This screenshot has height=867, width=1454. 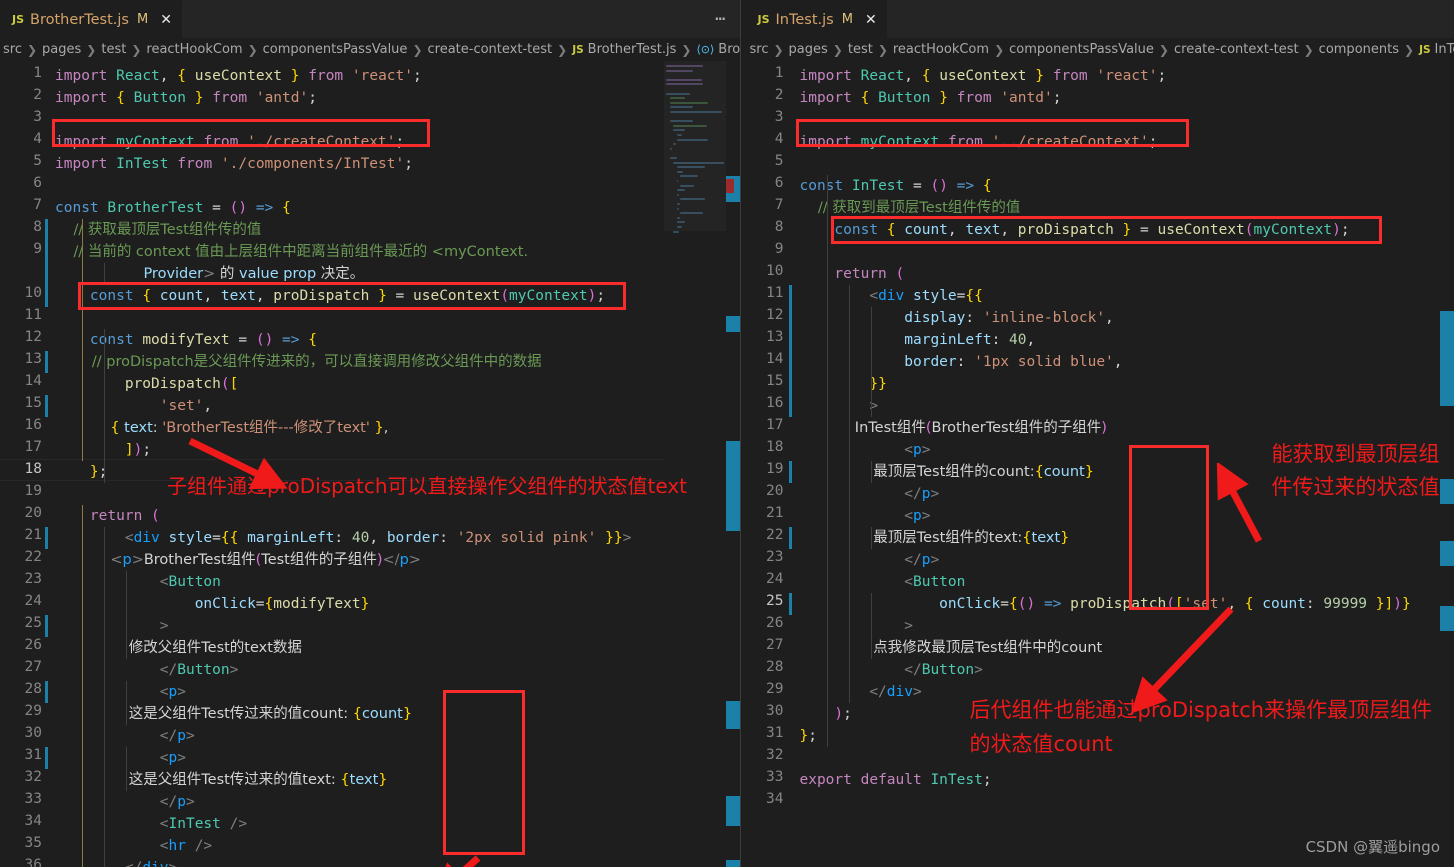 I want to click on code-line: 最顶层Test组件的text:{text}, so click(x=934, y=538).